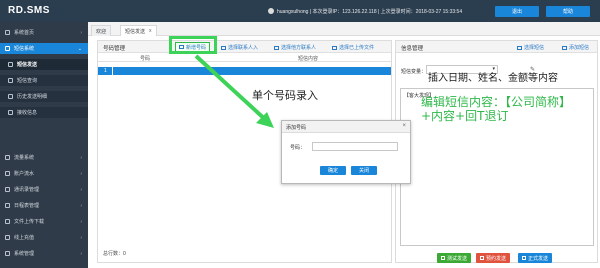 Image resolution: width=600 pixels, height=268 pixels. Describe the element at coordinates (114, 254) in the screenshot. I see `total-rows: 总行数：0` at that location.